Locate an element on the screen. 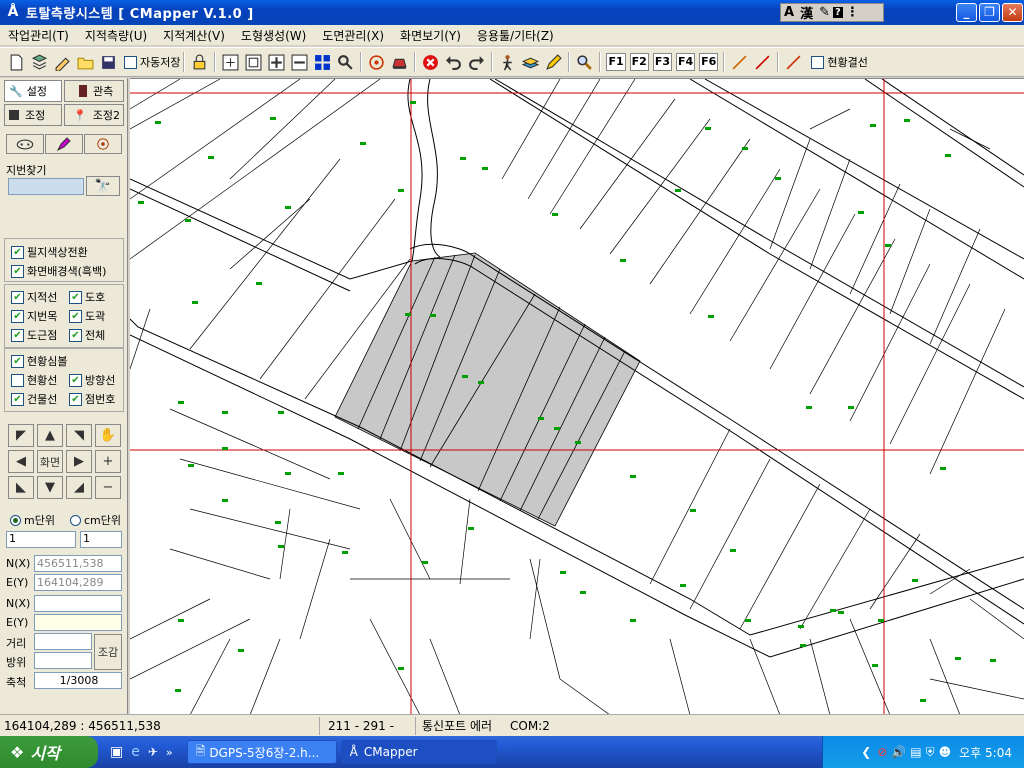 The image size is (1024, 768). layer-dogwak: ✔ 도곽 is located at coordinates (87, 316).